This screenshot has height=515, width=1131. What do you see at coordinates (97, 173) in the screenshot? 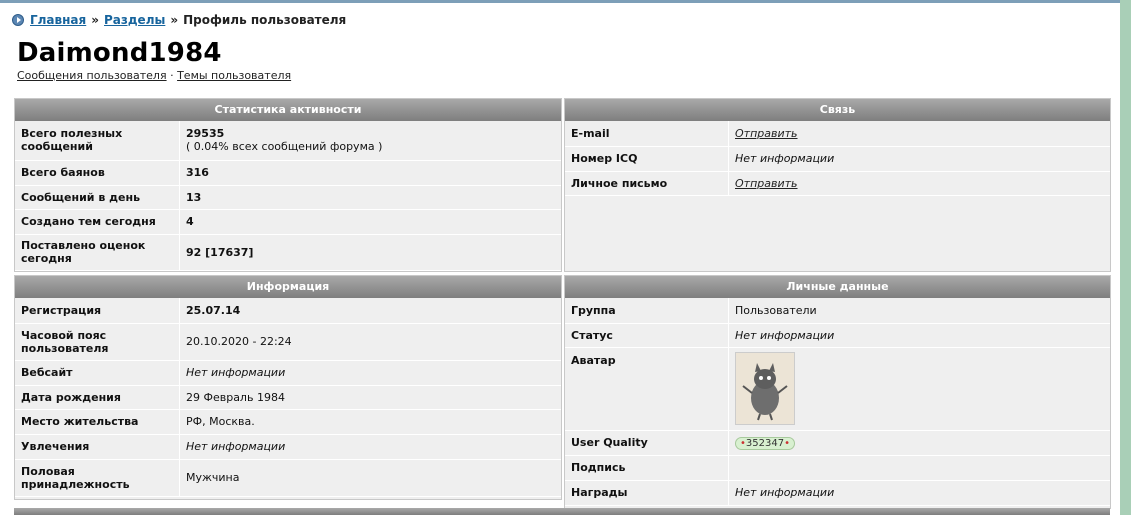
I see `stats-label: Всего баянов` at bounding box center [97, 173].